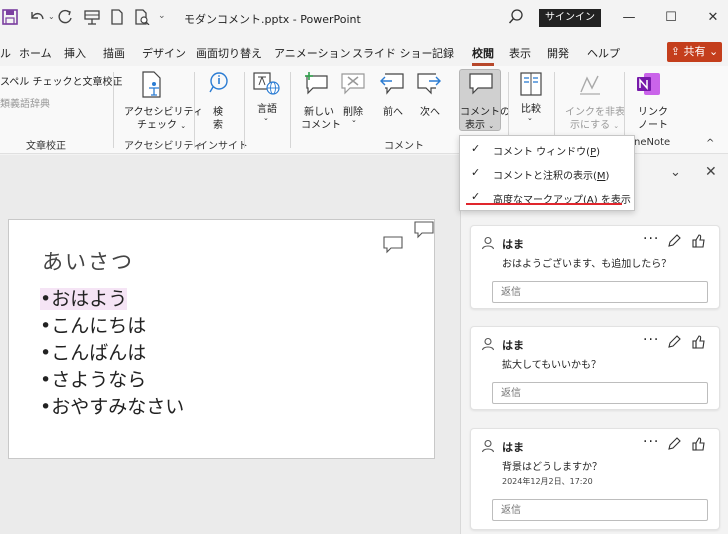 This screenshot has width=728, height=534. Describe the element at coordinates (552, 467) in the screenshot. I see `comment-text: 背景はどうしますか？` at that location.